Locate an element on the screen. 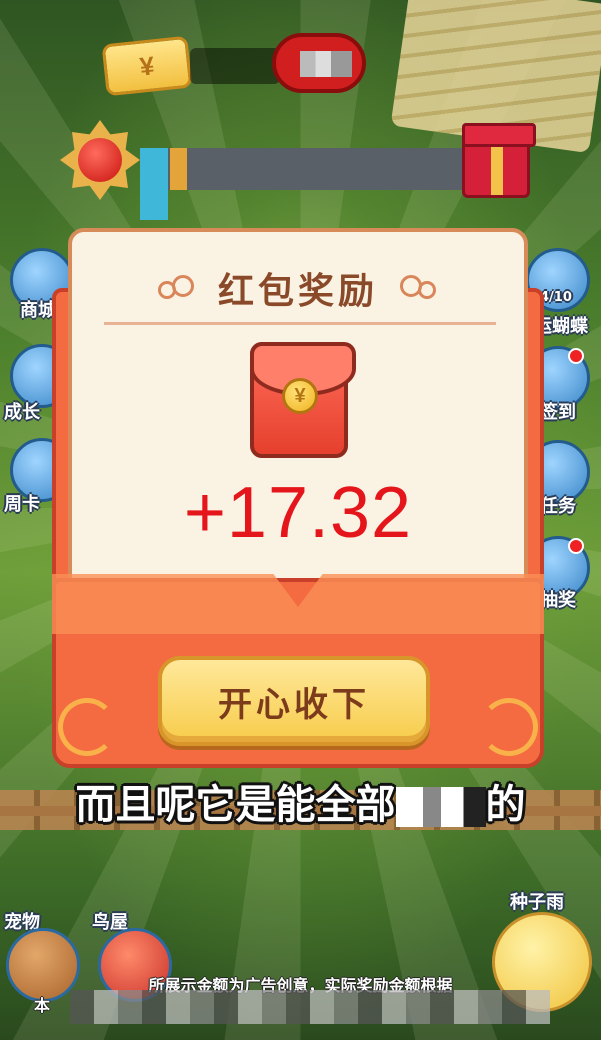 The height and width of the screenshot is (1040, 601). yuan-coin-icon: ¥ is located at coordinates (300, 396).